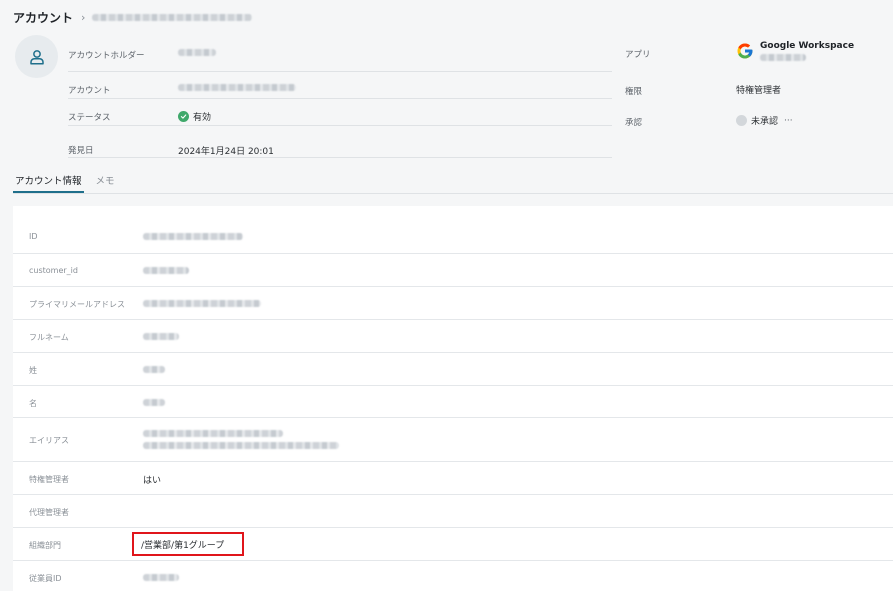 Image resolution: width=893 pixels, height=591 pixels. What do you see at coordinates (759, 91) in the screenshot?
I see `permission-value: 特権管理者` at bounding box center [759, 91].